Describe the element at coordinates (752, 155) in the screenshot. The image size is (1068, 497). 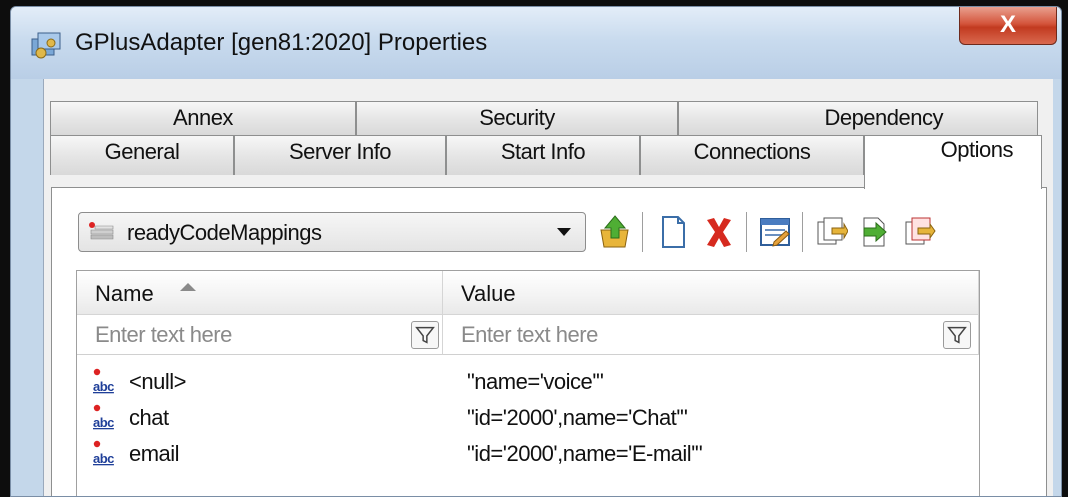
I see `tab-connections: Connections` at that location.